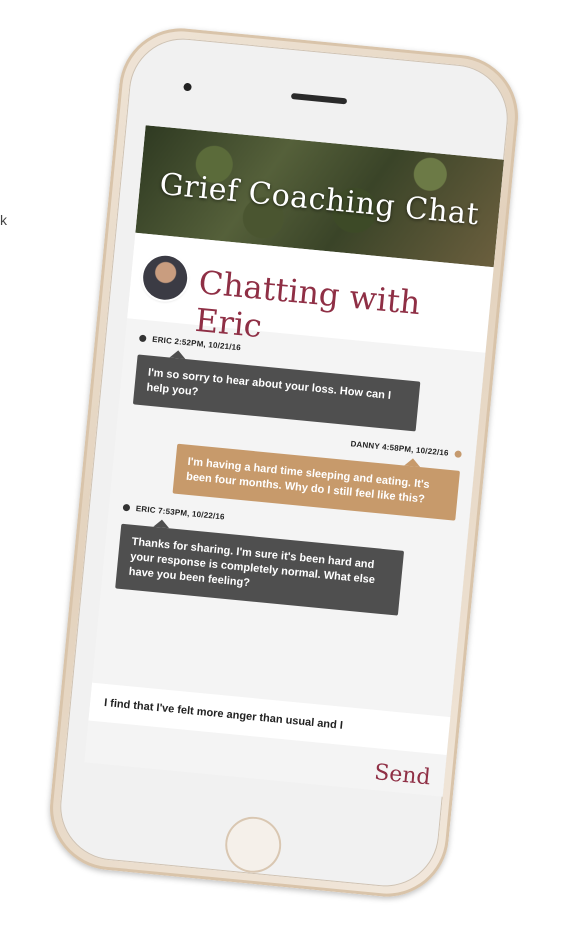 This screenshot has width=568, height=926. Describe the element at coordinates (402, 775) in the screenshot. I see `send-button: Send` at that location.